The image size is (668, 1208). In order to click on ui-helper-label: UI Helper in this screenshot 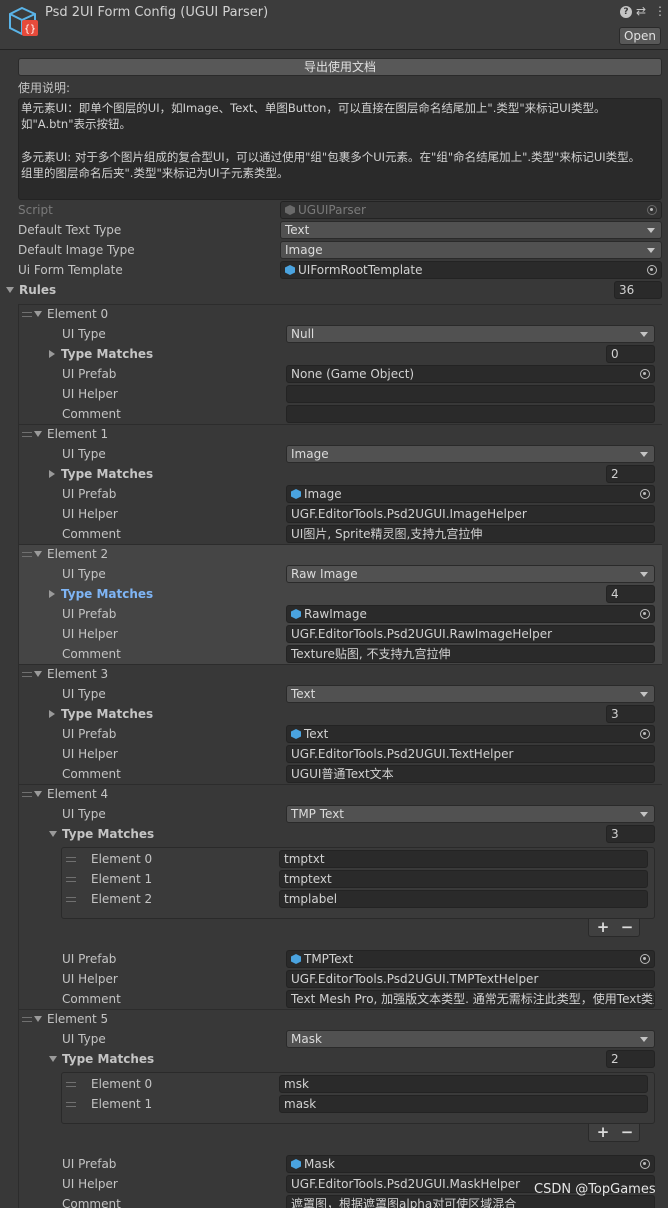, I will do `click(90, 394)`.